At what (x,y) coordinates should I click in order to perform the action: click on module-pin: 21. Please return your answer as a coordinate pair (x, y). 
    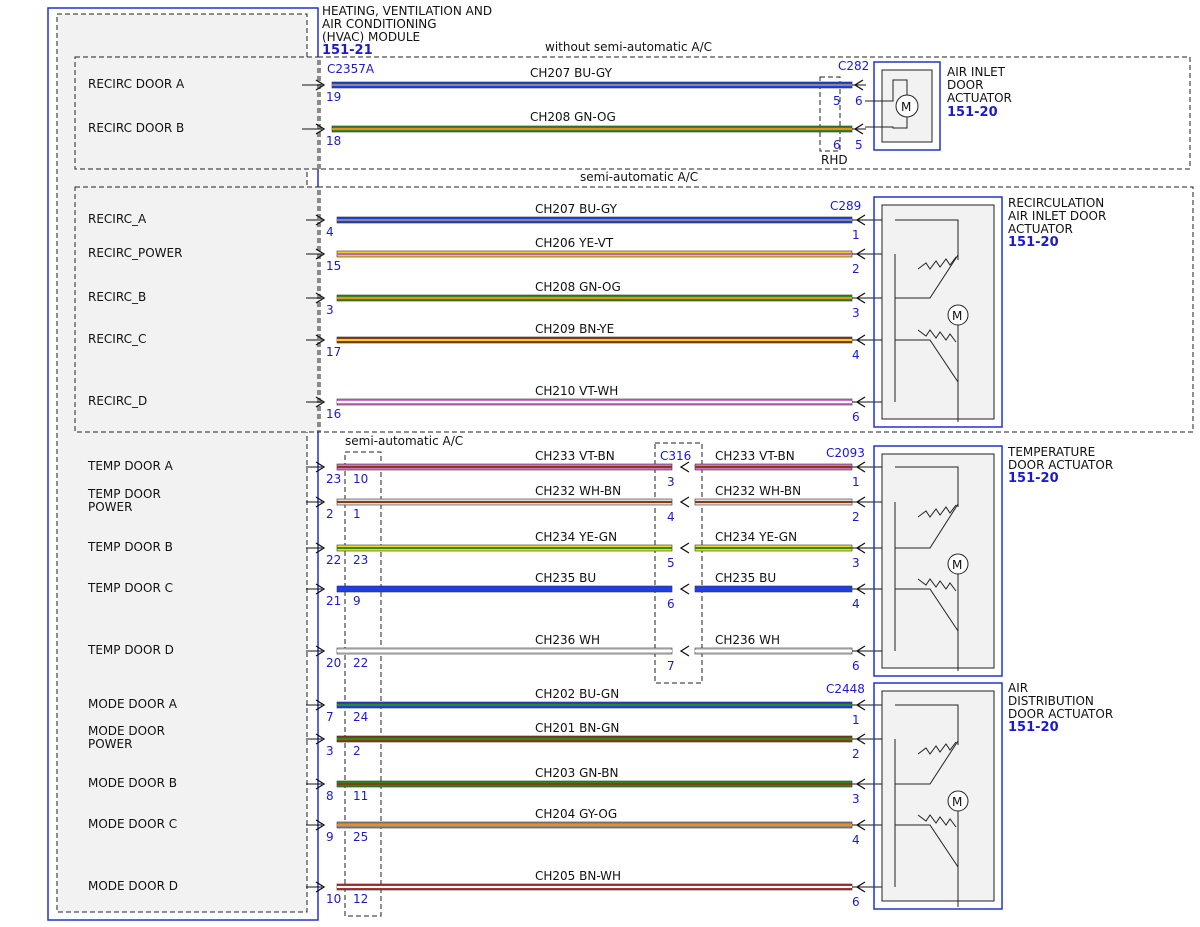
    Looking at the image, I should click on (333, 601).